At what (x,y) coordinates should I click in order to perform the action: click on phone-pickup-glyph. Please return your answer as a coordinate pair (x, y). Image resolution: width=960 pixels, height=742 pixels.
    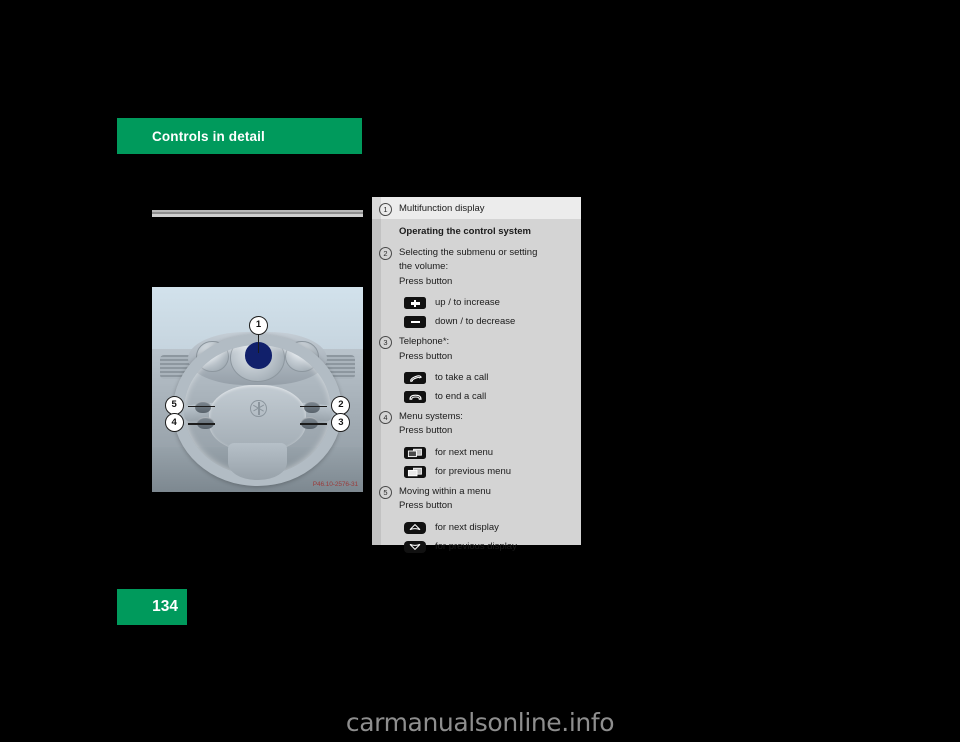
    Looking at the image, I should click on (415, 379).